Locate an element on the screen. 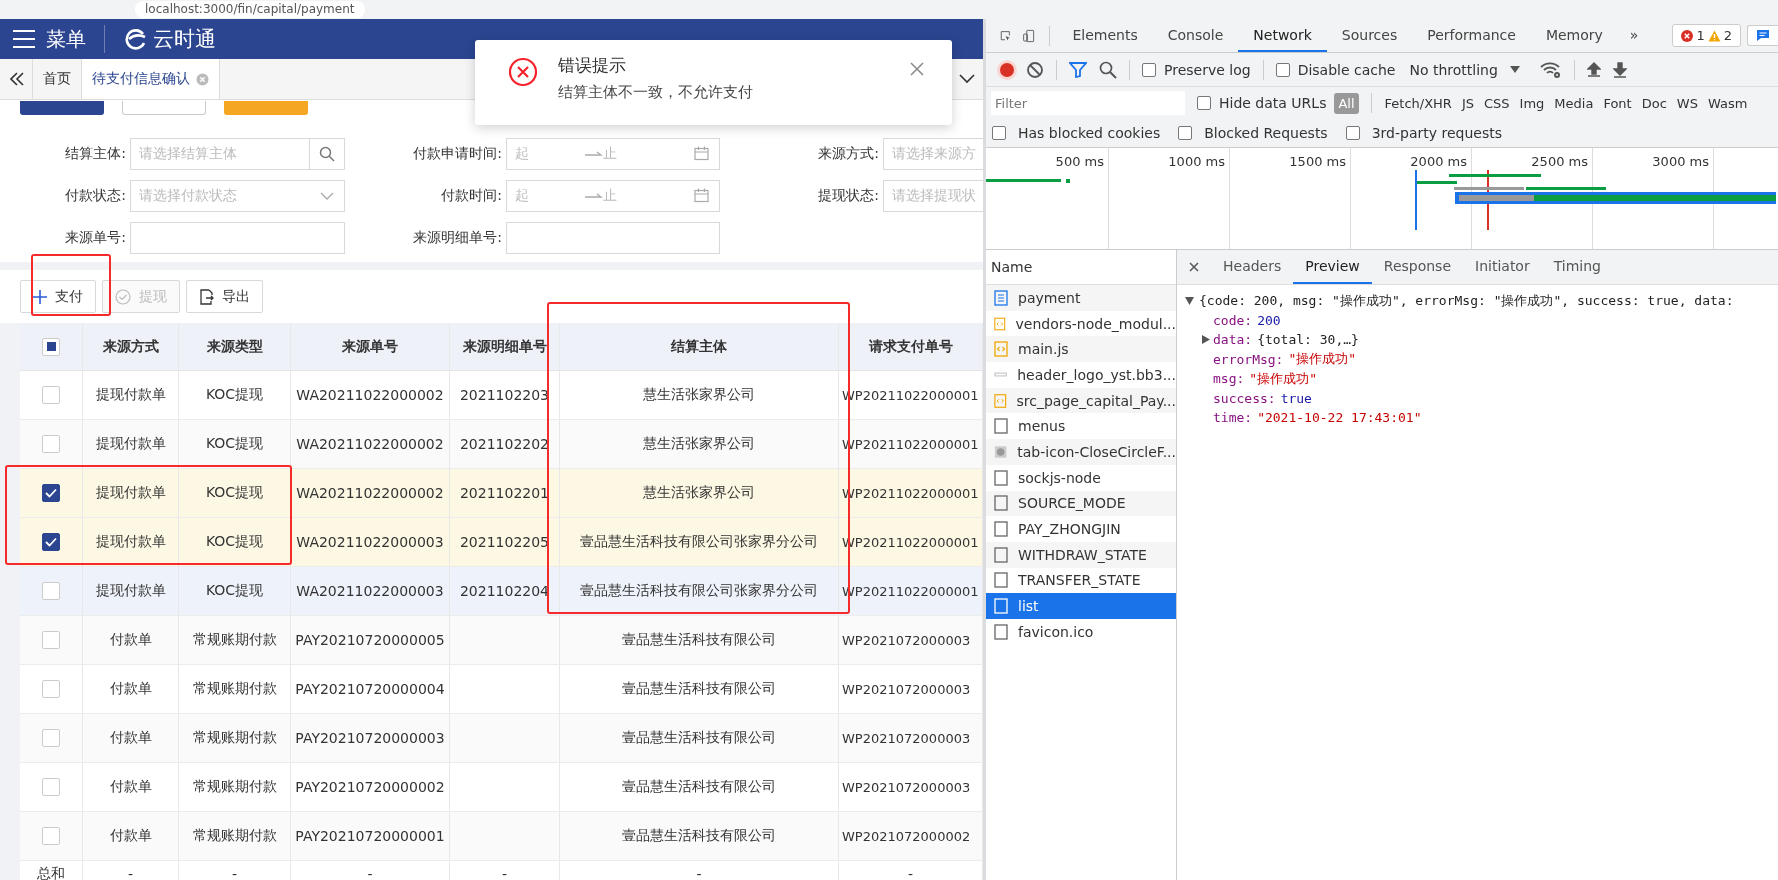 The width and height of the screenshot is (1778, 880). filter-icon is located at coordinates (1078, 69).